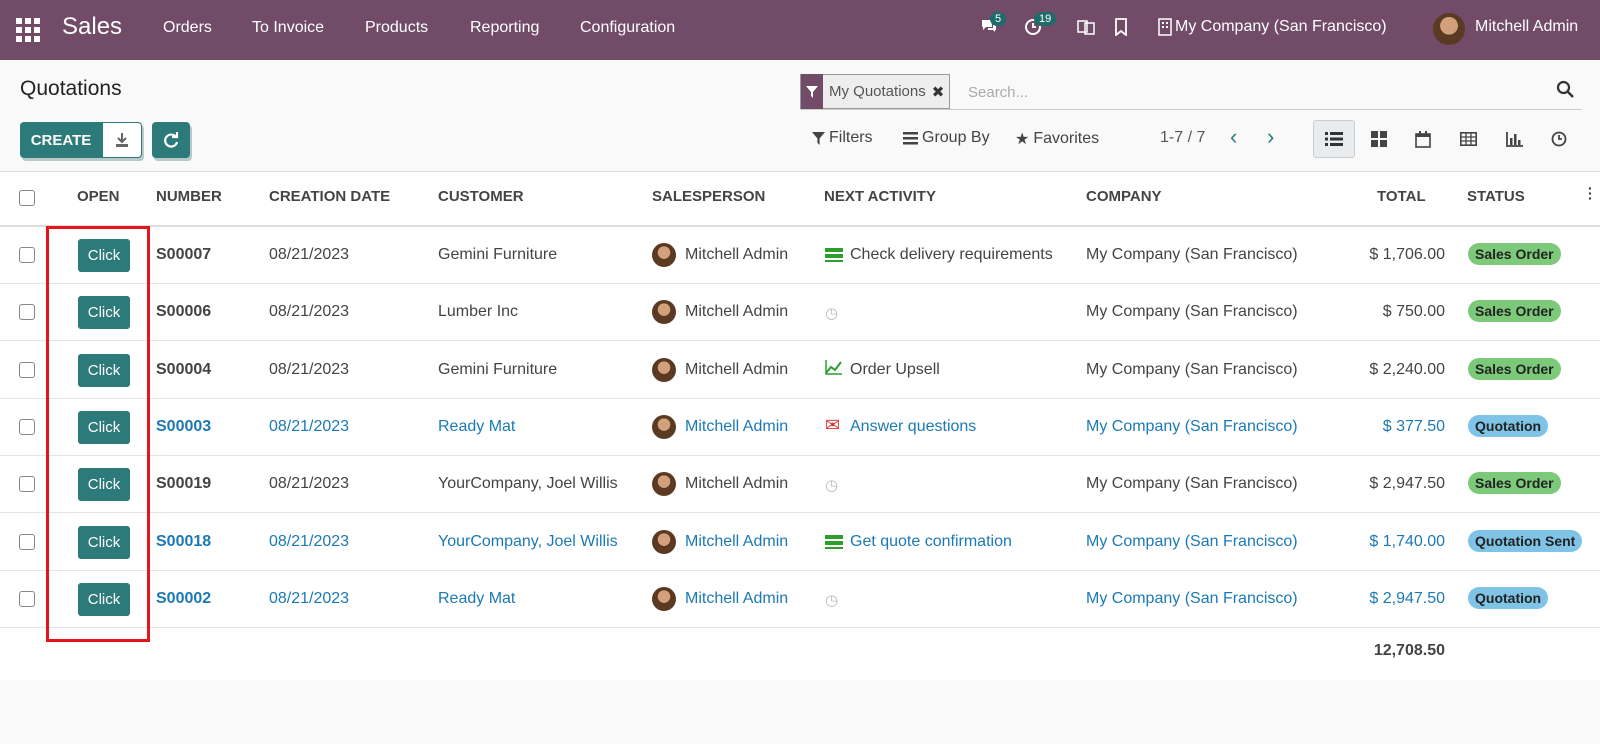 This screenshot has width=1600, height=744. Describe the element at coordinates (1086, 29) in the screenshot. I see `language-icon` at that location.